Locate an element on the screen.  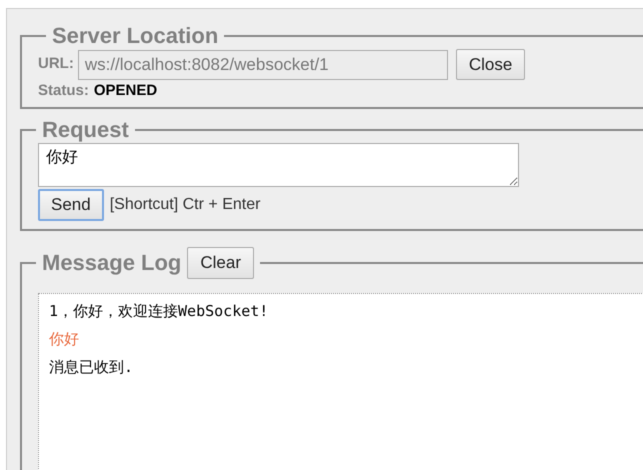
send-button: Send is located at coordinates (71, 204).